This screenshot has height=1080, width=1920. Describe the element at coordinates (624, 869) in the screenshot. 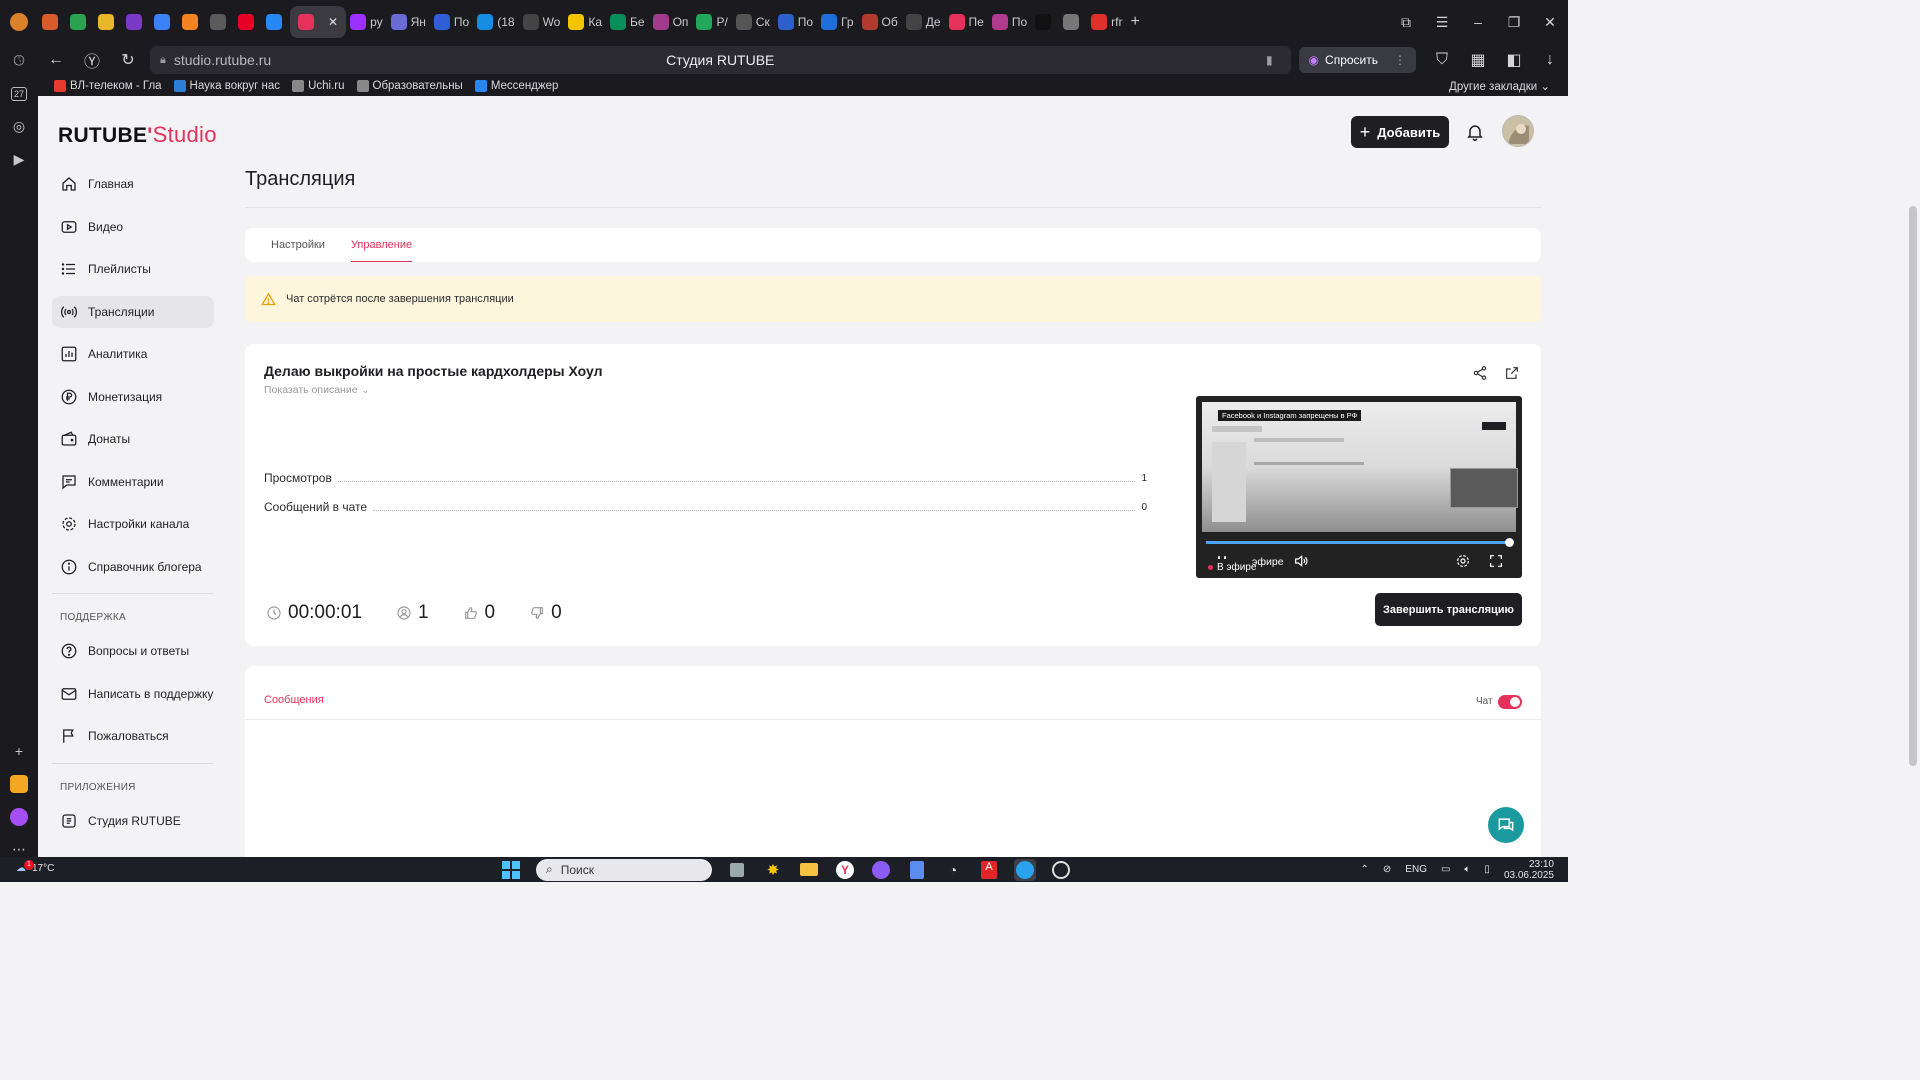

I see `taskbar-search-input: ⌕ Поиск` at that location.